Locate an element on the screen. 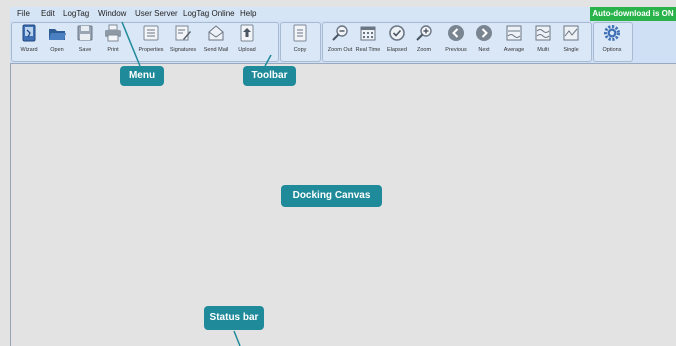 Image resolution: width=676 pixels, height=346 pixels. toolbar-callout: Toolbar is located at coordinates (269, 76).